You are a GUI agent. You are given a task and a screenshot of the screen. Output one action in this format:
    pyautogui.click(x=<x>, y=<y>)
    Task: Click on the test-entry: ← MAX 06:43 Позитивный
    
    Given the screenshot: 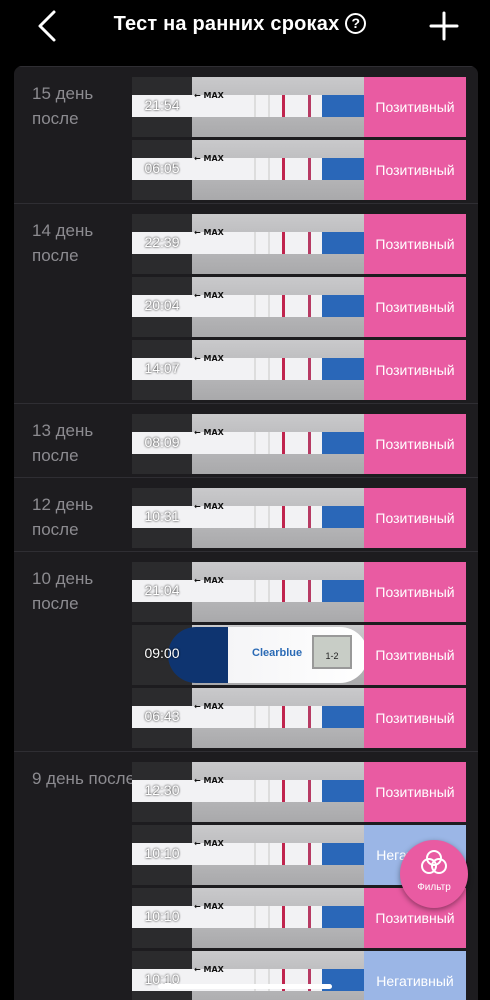 What is the action you would take?
    pyautogui.click(x=299, y=718)
    